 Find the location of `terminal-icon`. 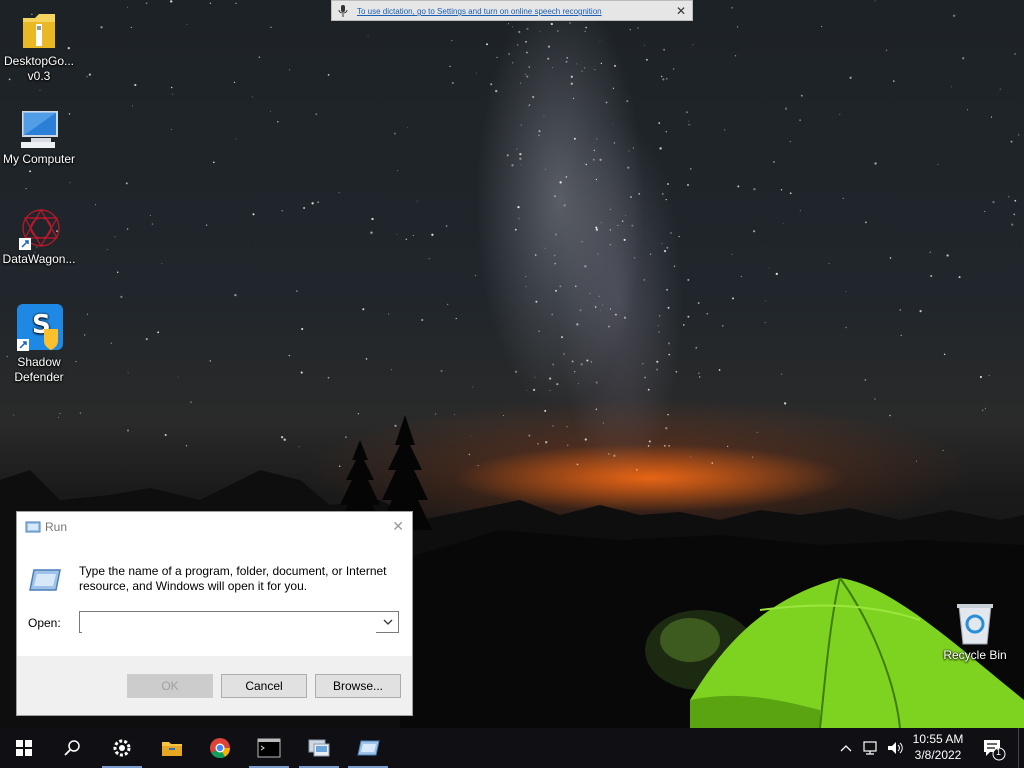

terminal-icon is located at coordinates (269, 748).